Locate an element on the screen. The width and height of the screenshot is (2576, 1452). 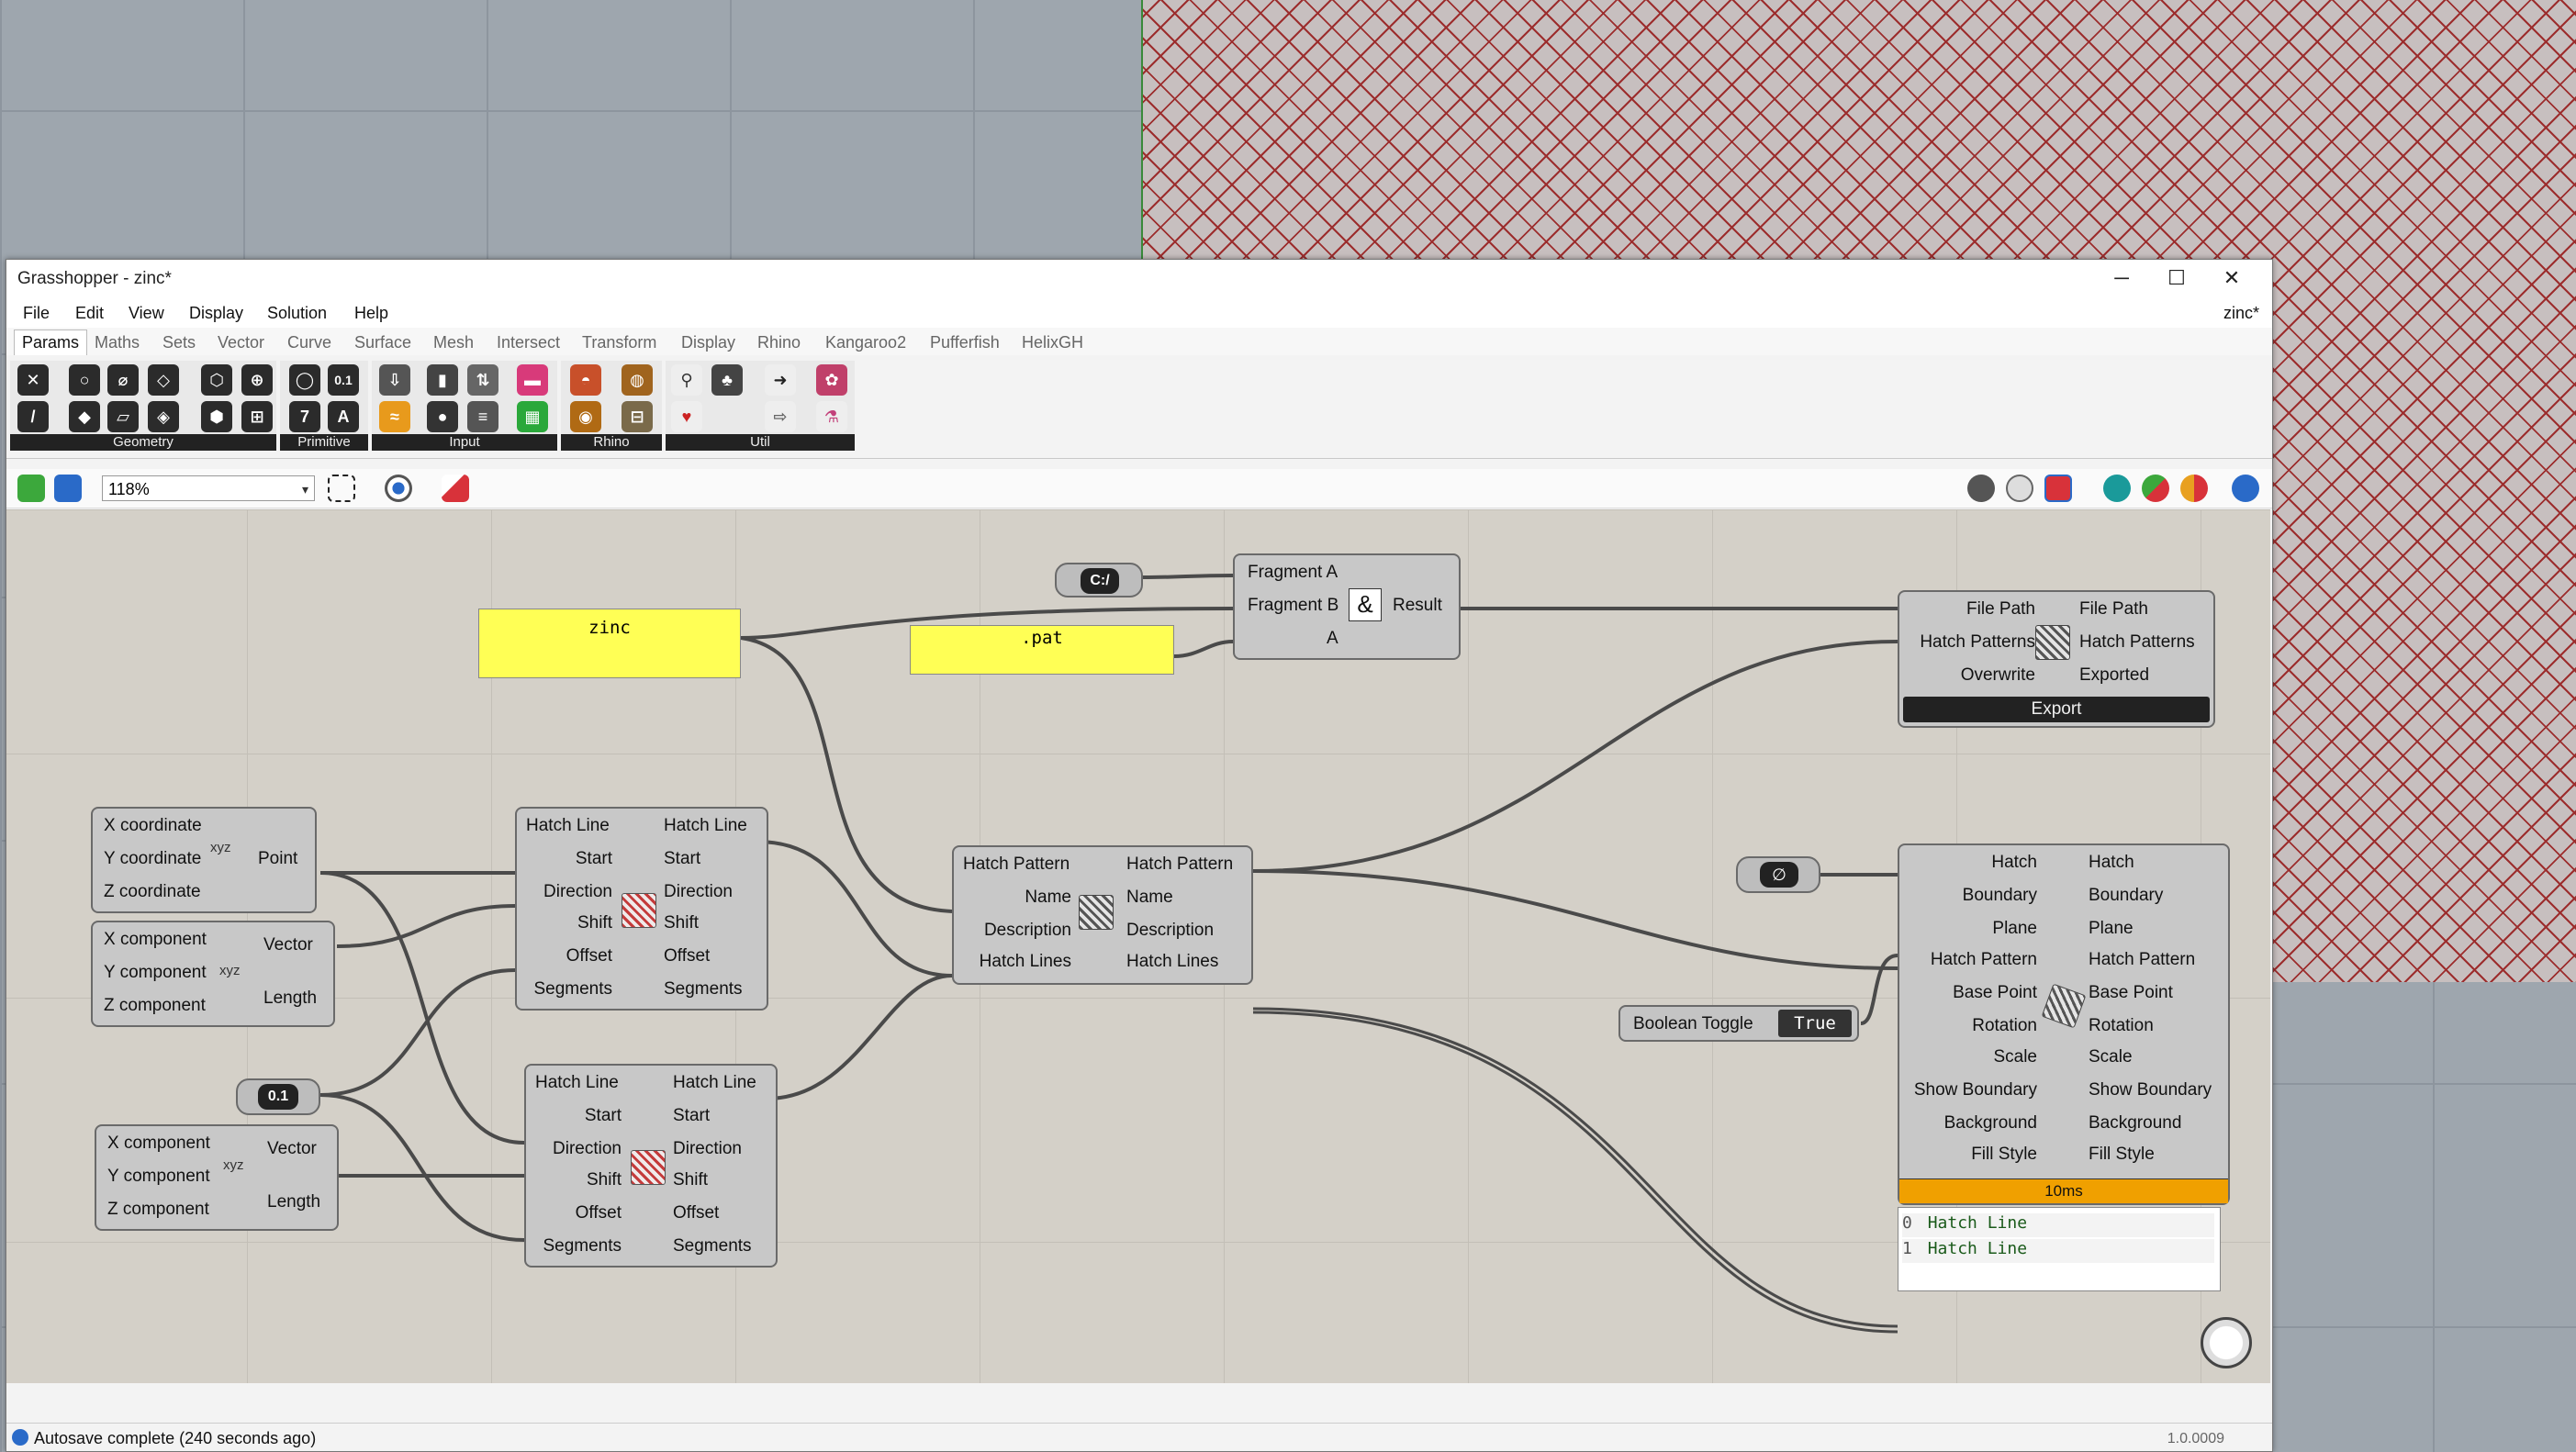
hatchline2-input-hatch-line: Hatch Line is located at coordinates (577, 1083).